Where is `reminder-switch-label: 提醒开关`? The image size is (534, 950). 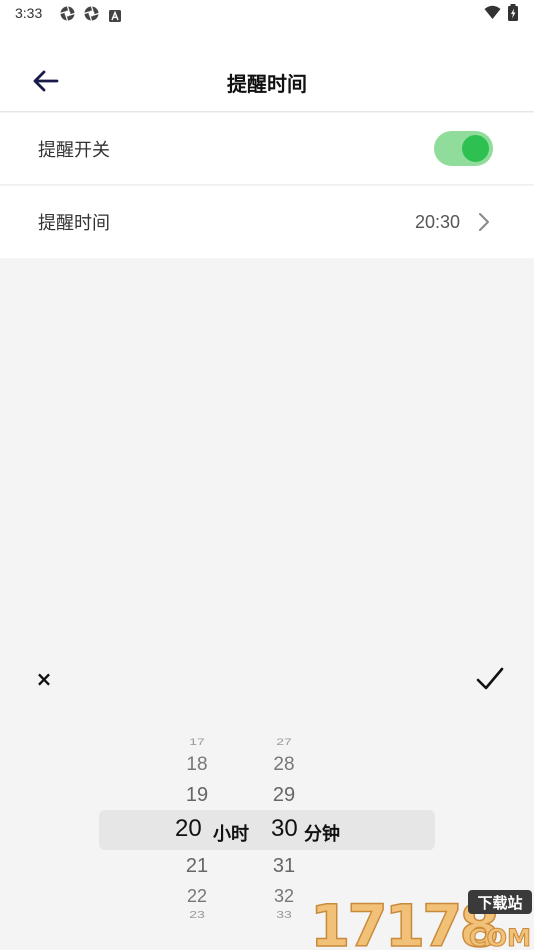
reminder-switch-label: 提醒开关 is located at coordinates (74, 150).